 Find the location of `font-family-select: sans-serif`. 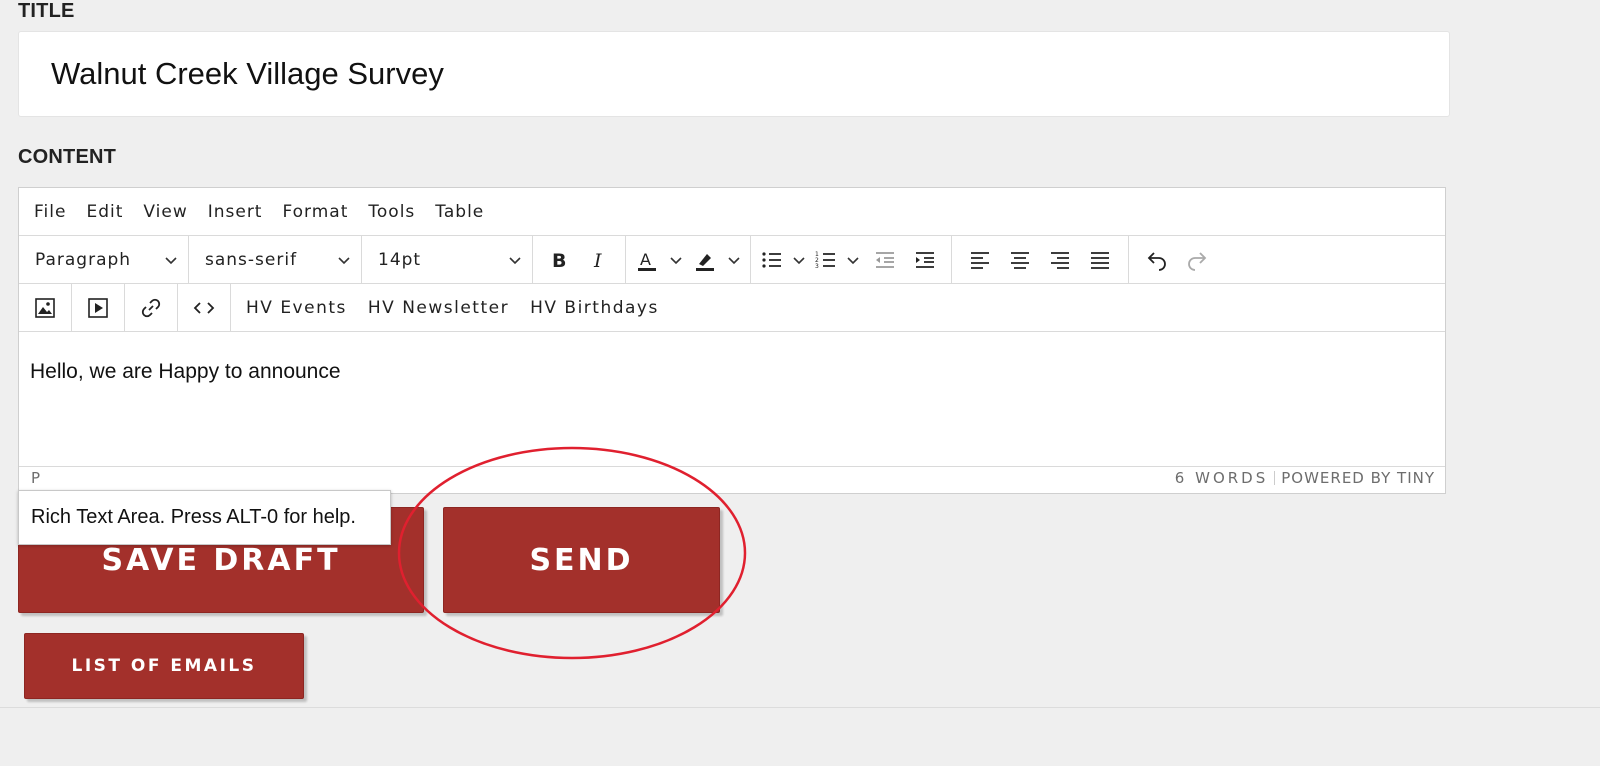

font-family-select: sans-serif is located at coordinates (275, 259).